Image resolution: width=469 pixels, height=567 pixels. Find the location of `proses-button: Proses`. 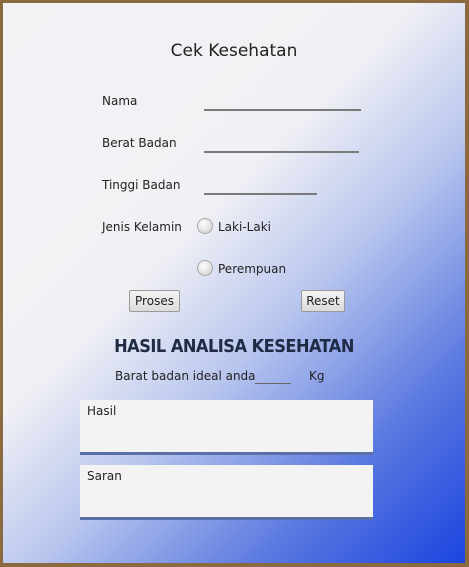

proses-button: Proses is located at coordinates (154, 301).